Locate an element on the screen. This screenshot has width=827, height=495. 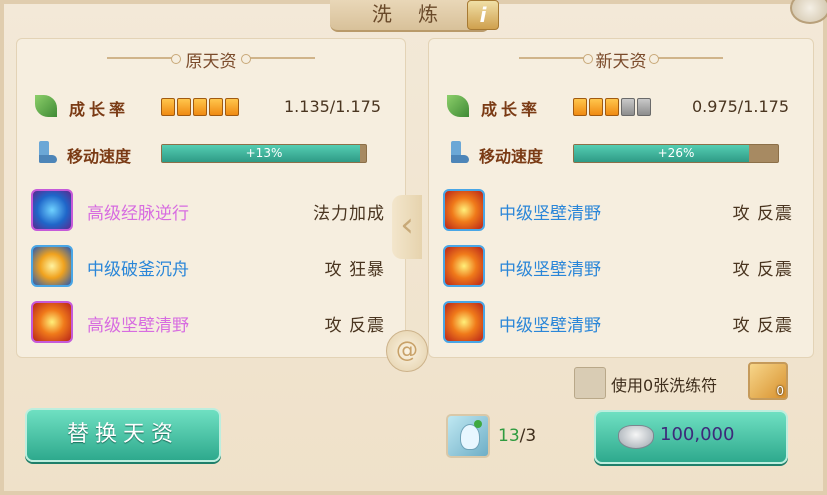
original-aptitude-heading: 原天资 is located at coordinates (211, 62).